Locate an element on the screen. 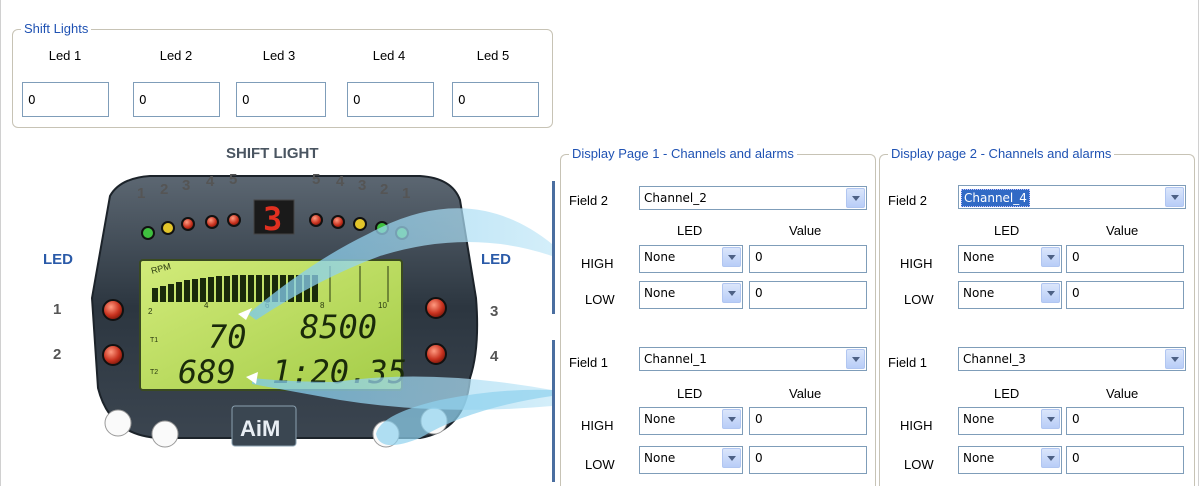  side-number-3: 3 is located at coordinates (494, 311).